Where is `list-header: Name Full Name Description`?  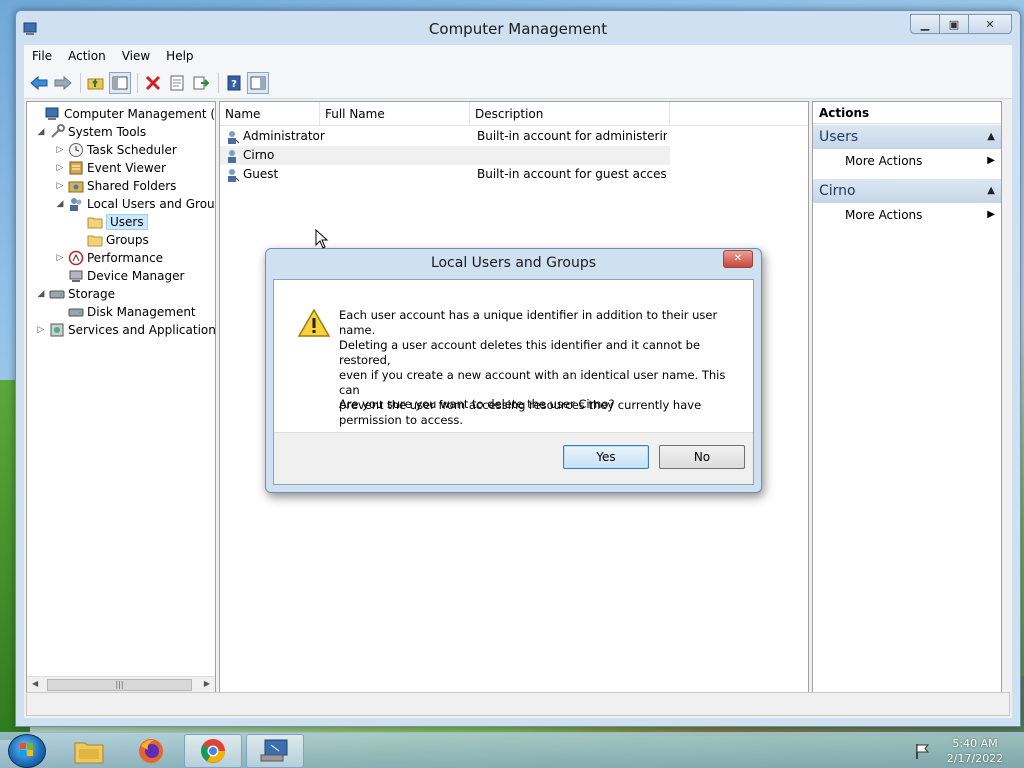
list-header: Name Full Name Description is located at coordinates (514, 114).